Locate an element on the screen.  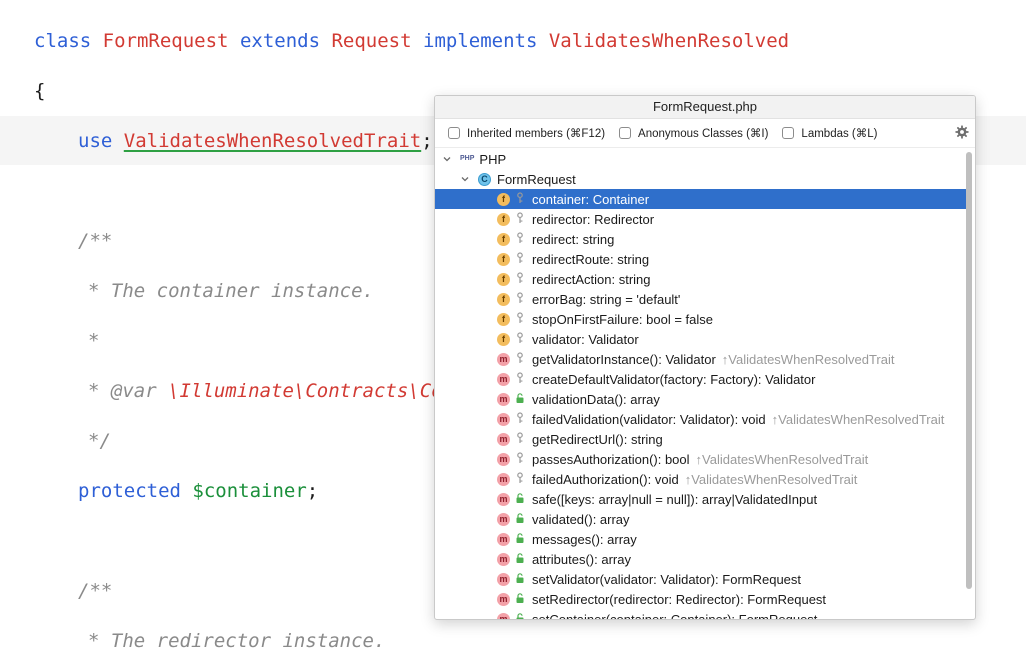
interface-name: ValidatesWhenResolved is located at coordinates (669, 41).